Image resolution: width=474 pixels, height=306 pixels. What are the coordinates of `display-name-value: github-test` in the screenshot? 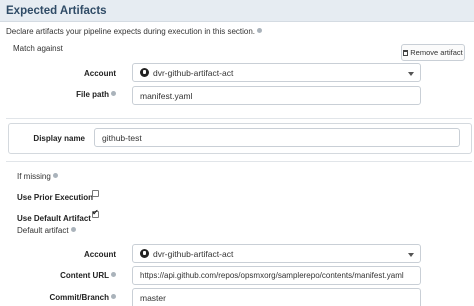 It's located at (122, 137).